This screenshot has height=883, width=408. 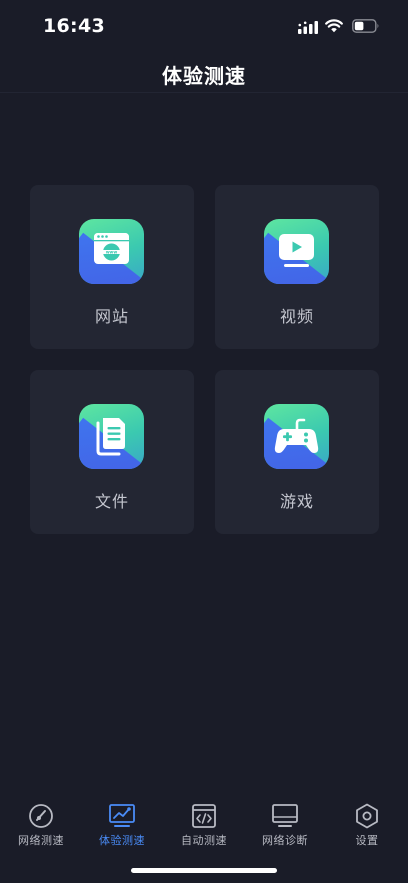 What do you see at coordinates (41, 840) in the screenshot?
I see `tab-label: 网络测速` at bounding box center [41, 840].